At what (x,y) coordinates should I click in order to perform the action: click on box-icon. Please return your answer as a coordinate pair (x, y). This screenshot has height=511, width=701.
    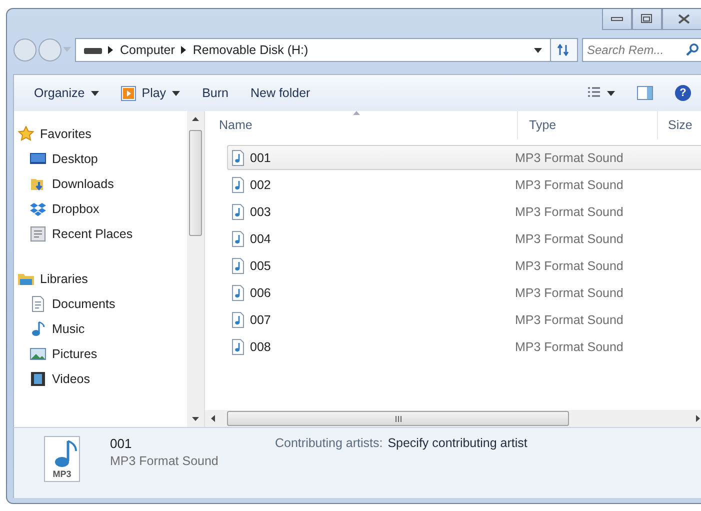
    Looking at the image, I should click on (38, 208).